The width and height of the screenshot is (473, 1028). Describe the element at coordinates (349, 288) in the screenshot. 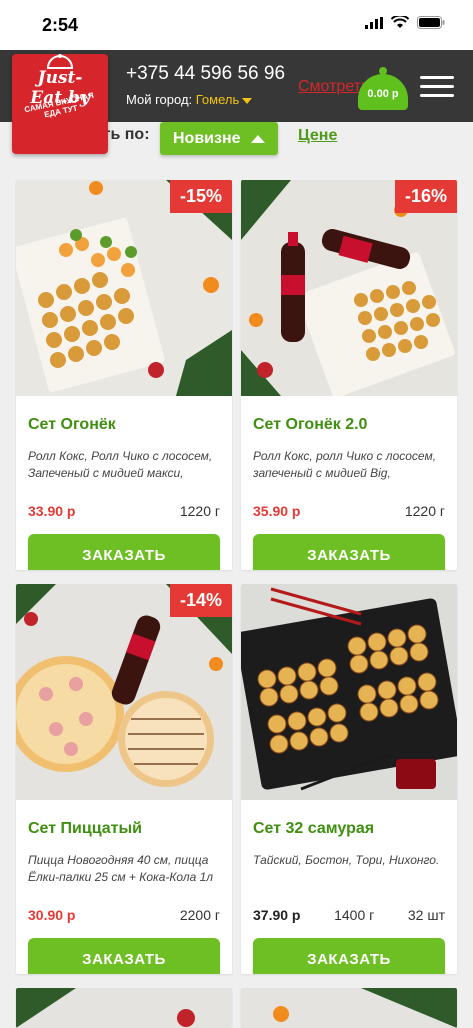

I see `sushi-cola-image: -16%` at that location.